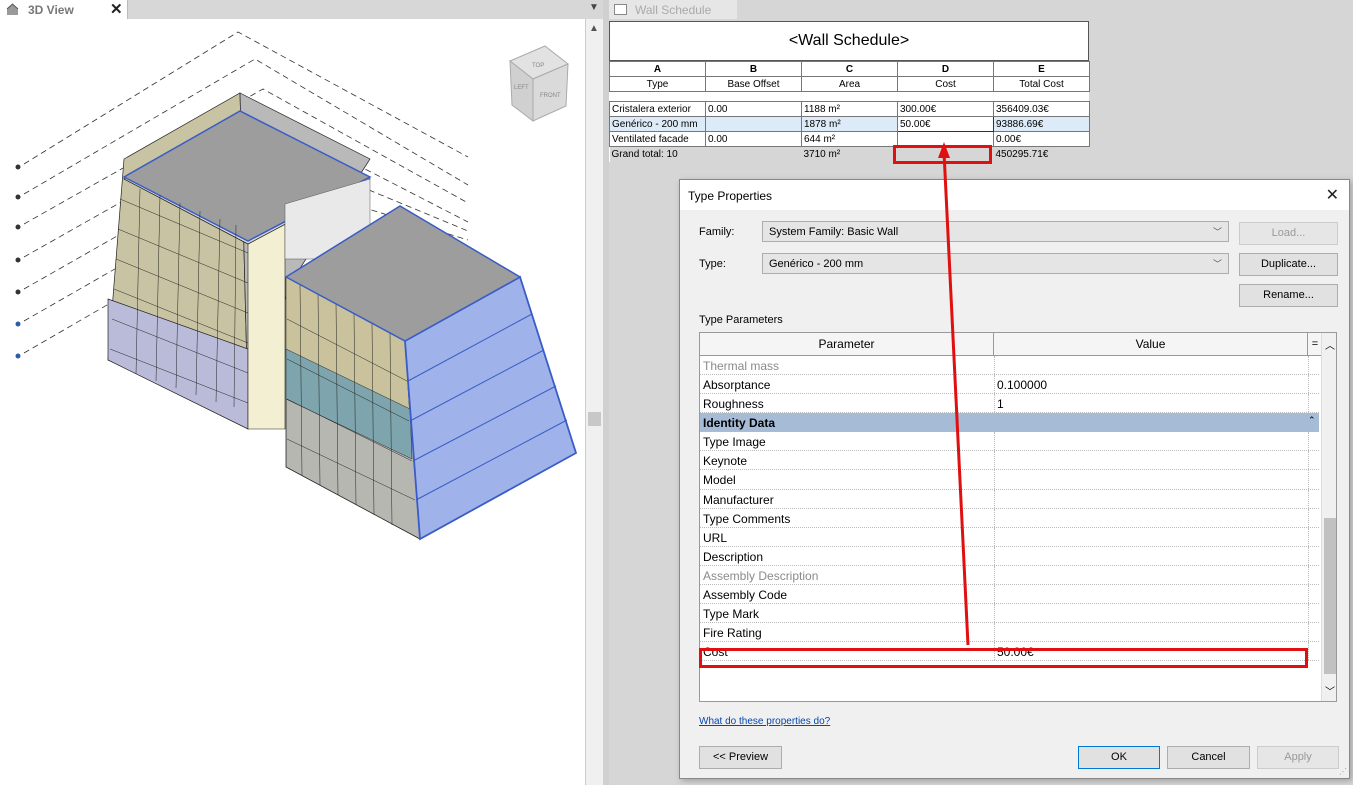 Image resolution: width=1353 pixels, height=785 pixels. What do you see at coordinates (725, 461) in the screenshot?
I see `parameter-name: Keynote` at bounding box center [725, 461].